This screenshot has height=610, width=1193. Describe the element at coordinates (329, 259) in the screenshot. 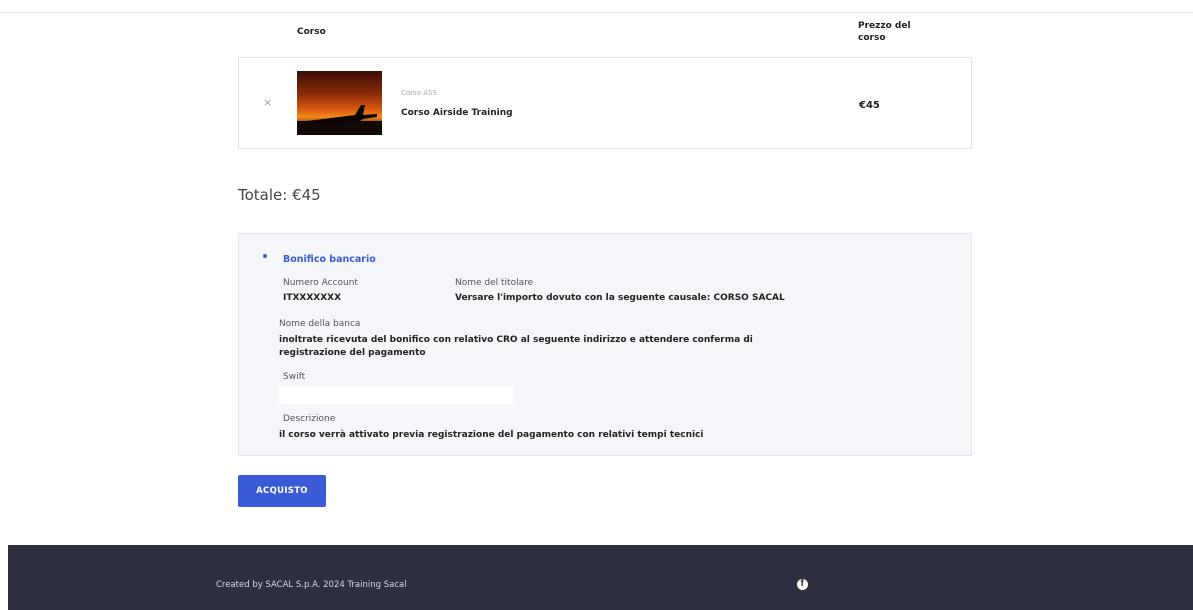

I see `payment-method-title: Bonifico bancario` at that location.